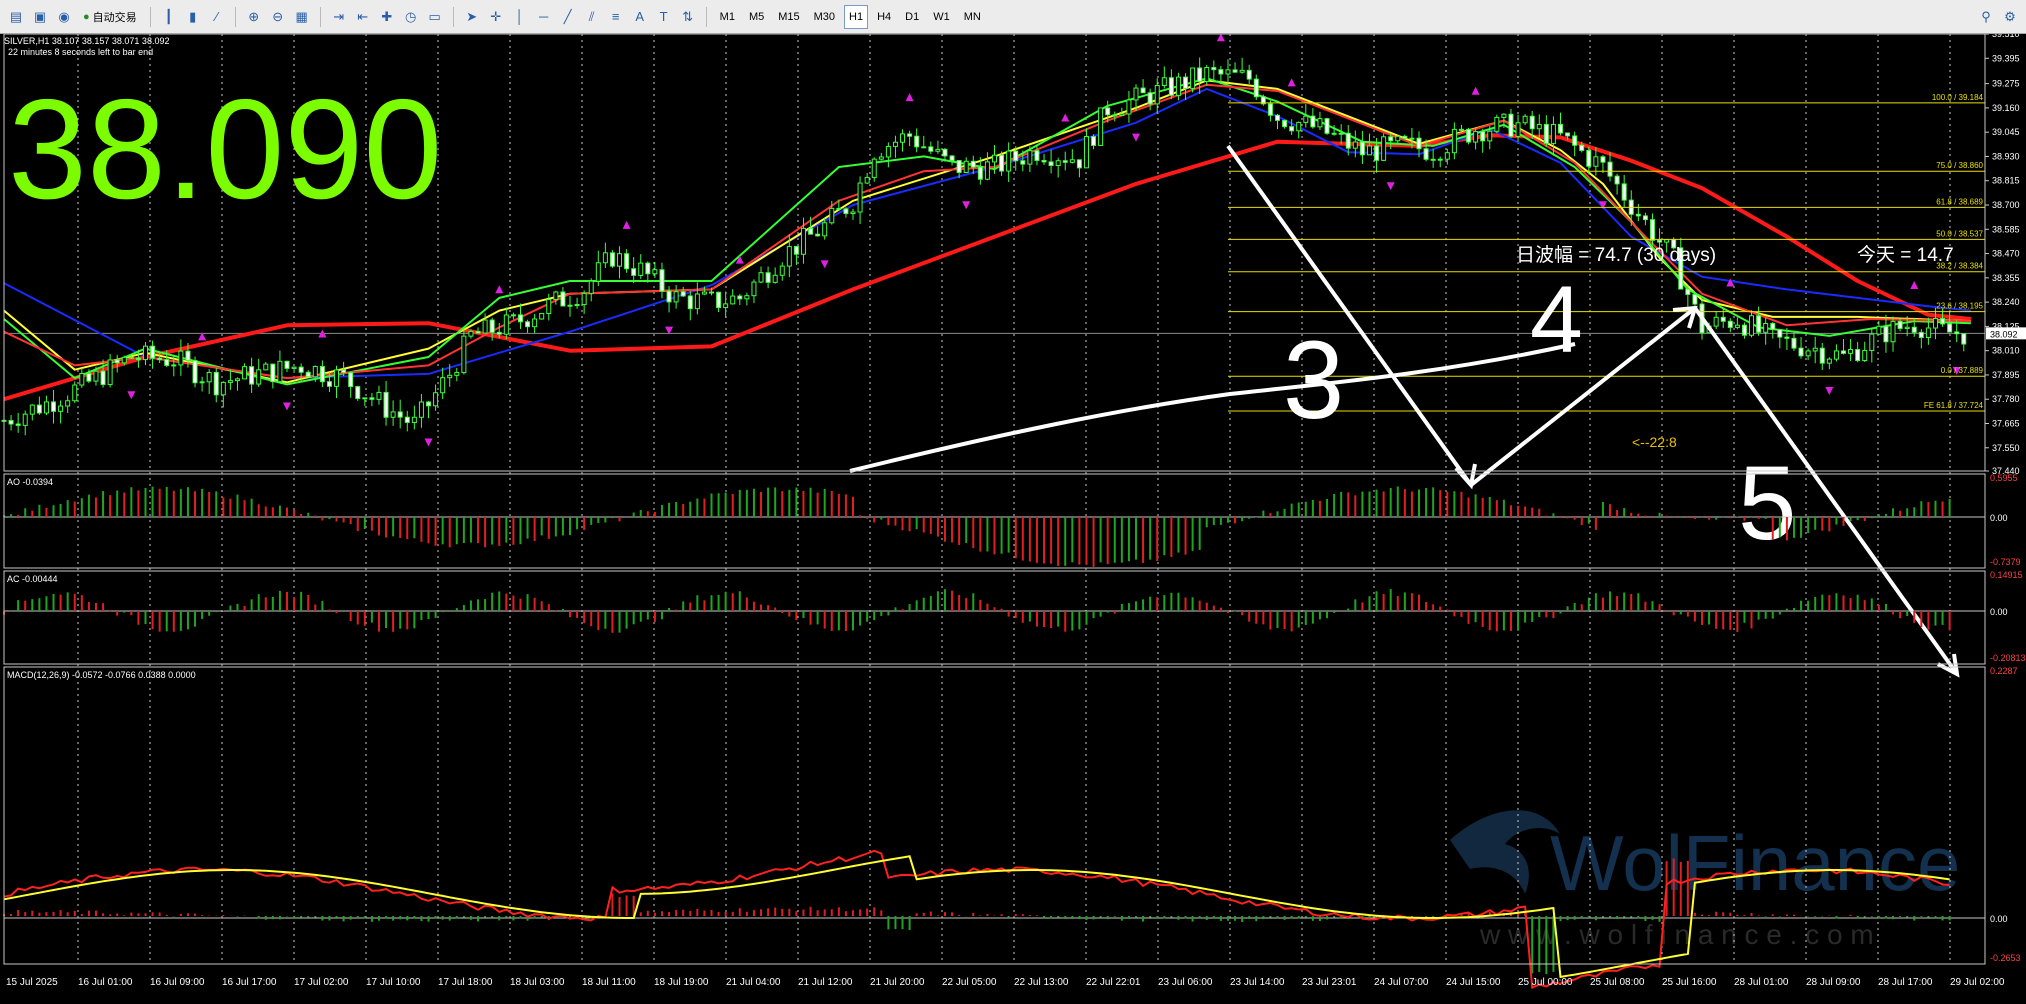 This screenshot has width=2026, height=1004. I want to click on indicators-icon: ✚, so click(387, 17).